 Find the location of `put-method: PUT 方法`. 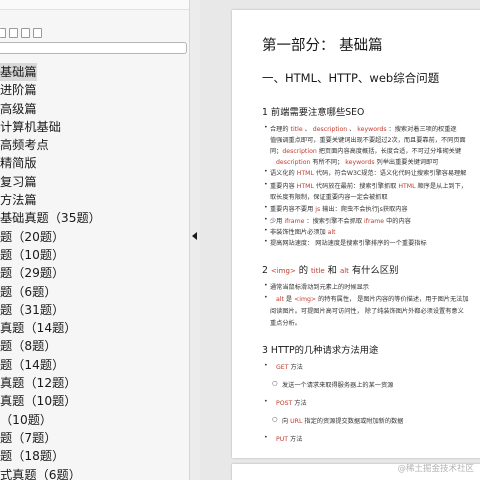

put-method: PUT 方法 is located at coordinates (289, 439).